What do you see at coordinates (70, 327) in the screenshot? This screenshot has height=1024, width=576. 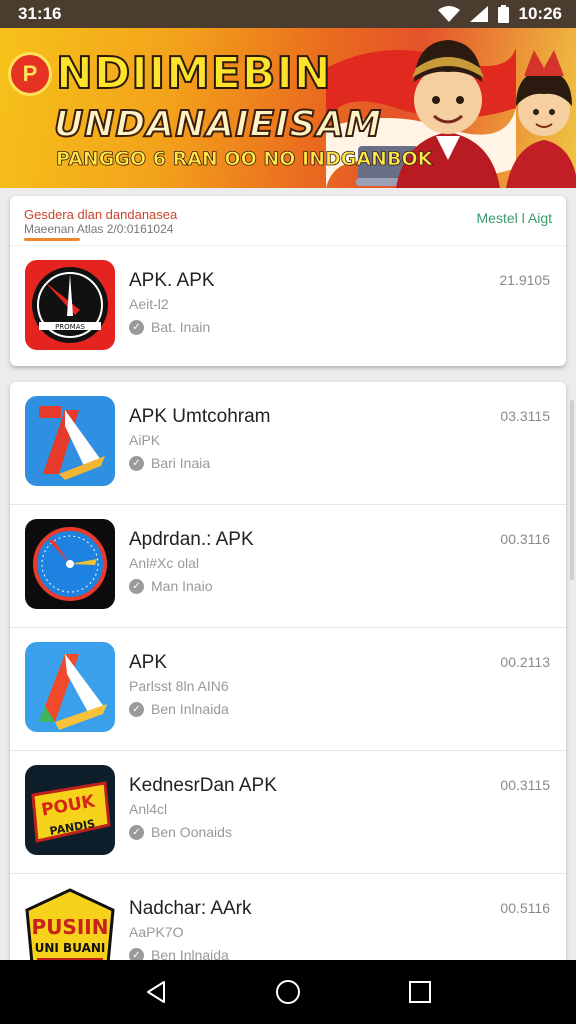 I see `svg-text: PROMAS` at bounding box center [70, 327].